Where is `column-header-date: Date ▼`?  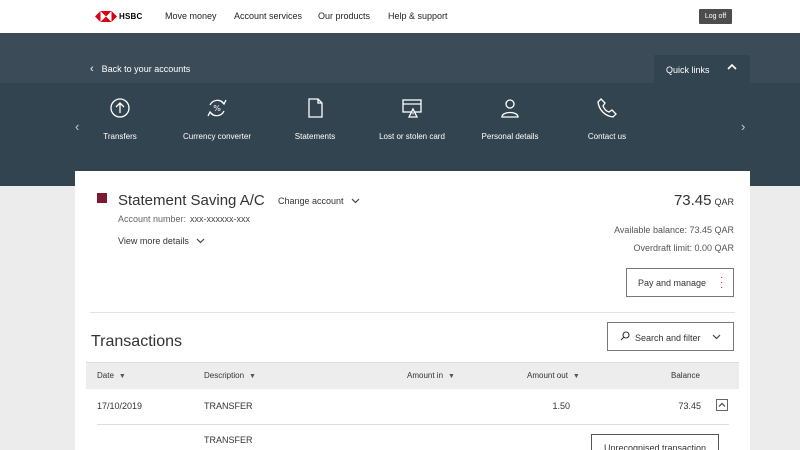
column-header-date: Date ▼ is located at coordinates (111, 375).